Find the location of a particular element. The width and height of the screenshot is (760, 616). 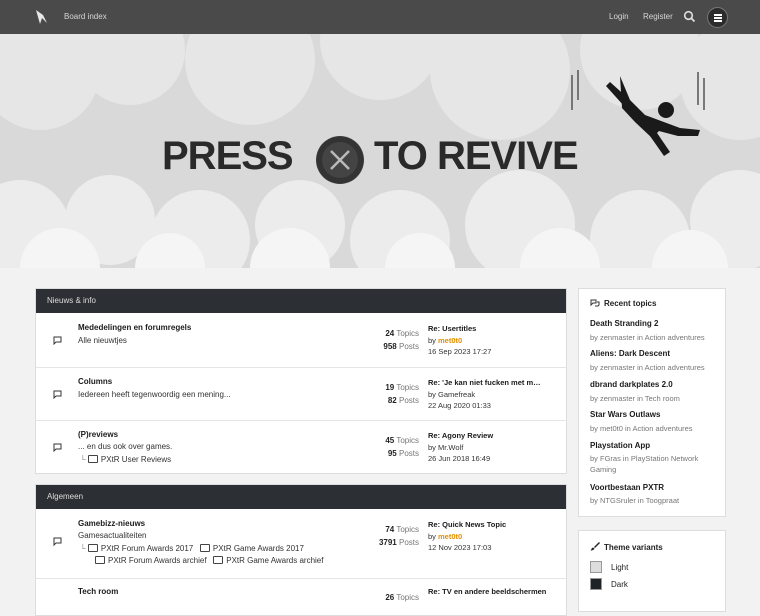

recent-topic-link: dbrand darkplates 2.0 is located at coordinates (631, 384).